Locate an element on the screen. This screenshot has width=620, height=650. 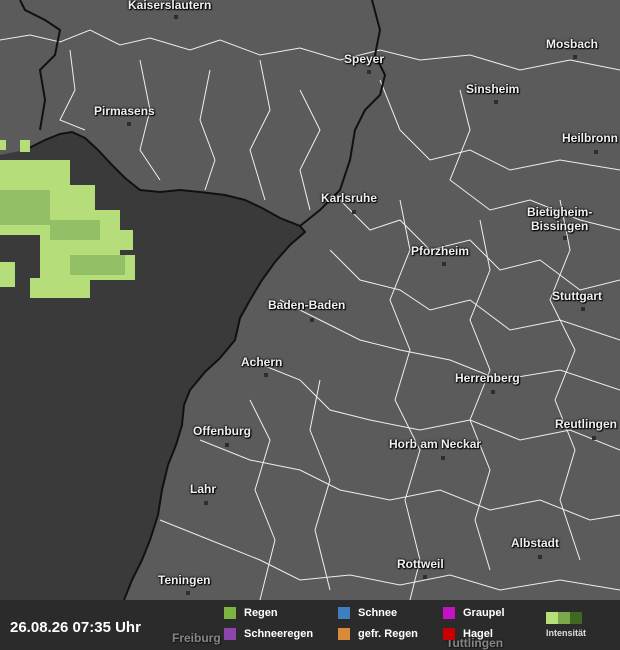
legend-item-schneeregen: Schneeregen is located at coordinates (268, 634).